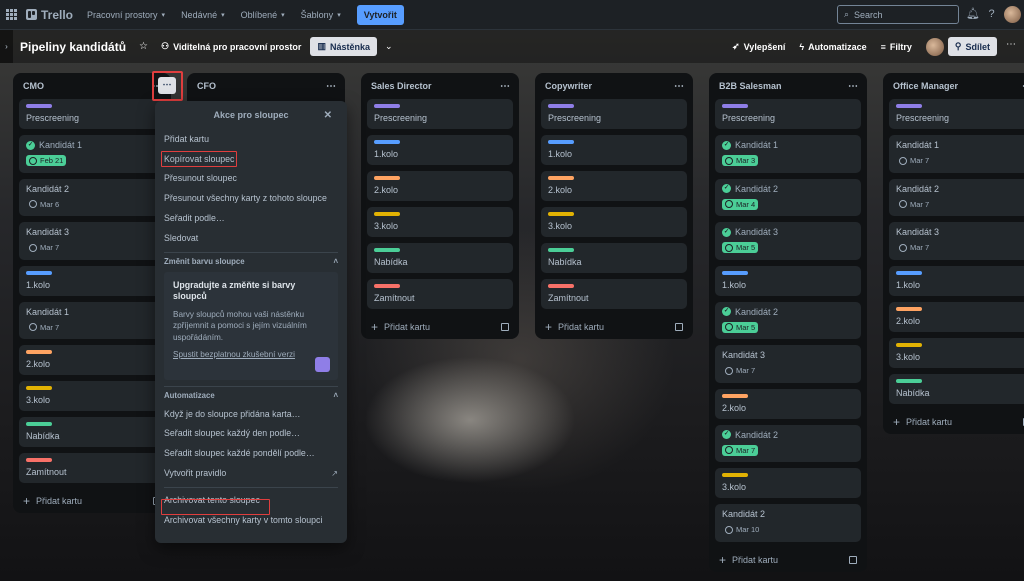 The image size is (1024, 581). I want to click on trello-logo: Trello, so click(49, 15).